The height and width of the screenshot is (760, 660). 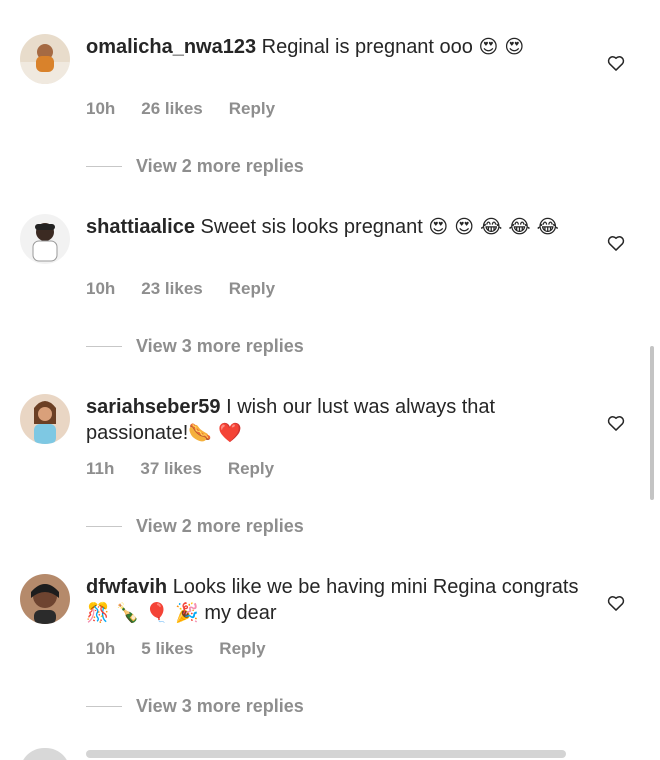 I want to click on comment-likes: 26 likes, so click(x=171, y=109).